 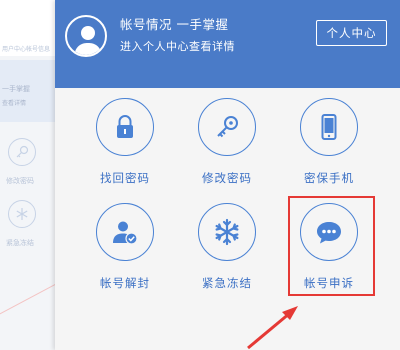 What do you see at coordinates (227, 283) in the screenshot?
I see `tile-label: 紧急冻结` at bounding box center [227, 283].